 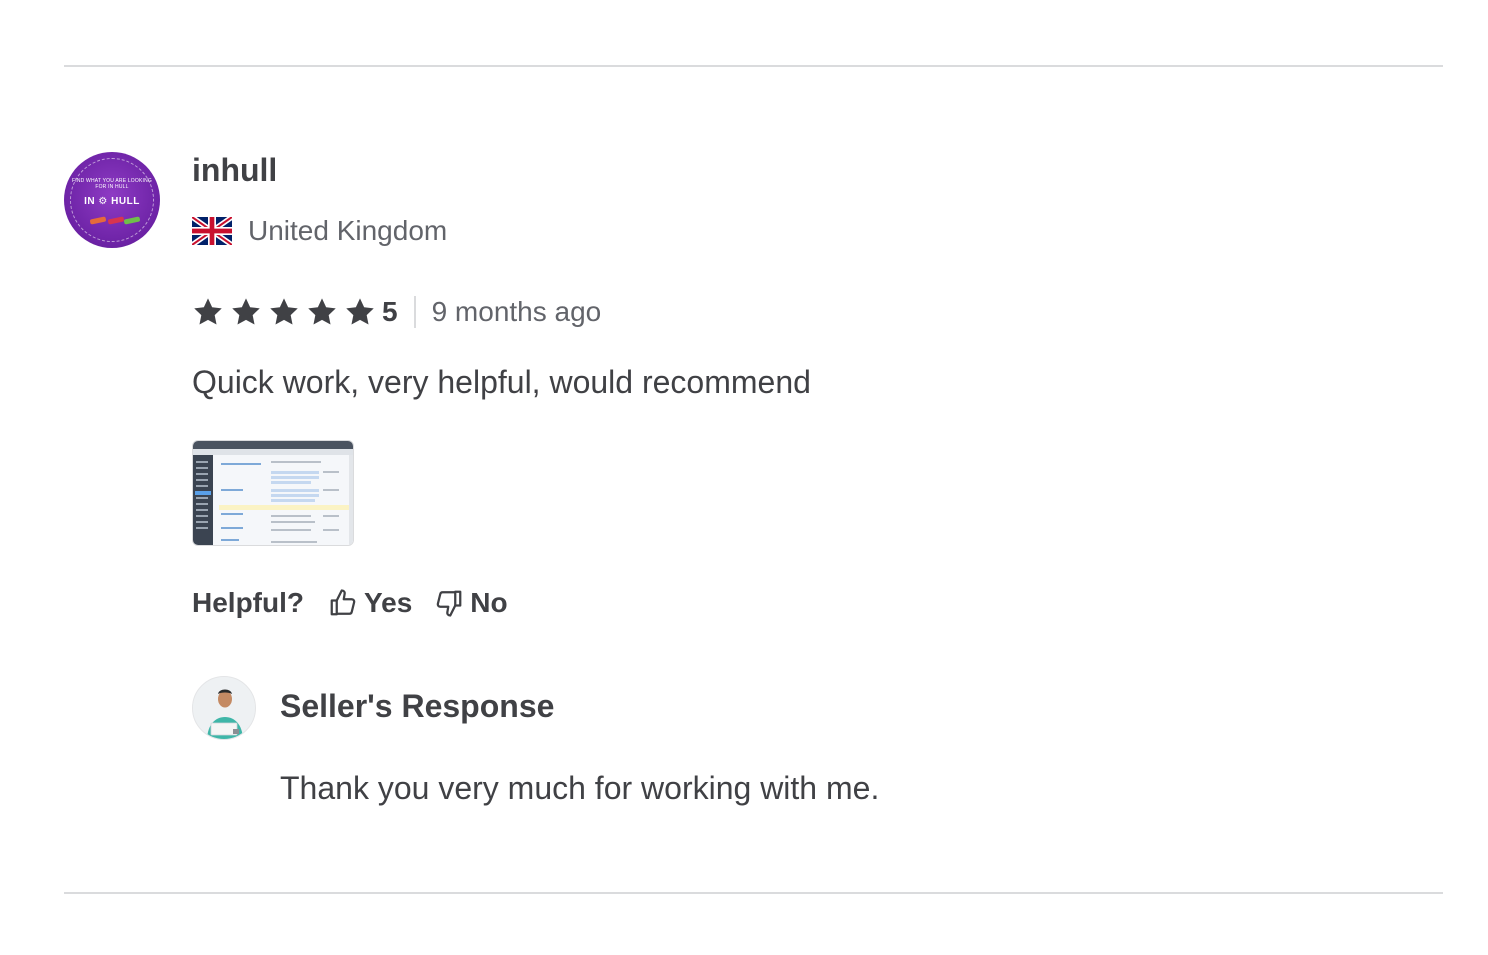 I want to click on helpful-label: Helpful?, so click(x=248, y=602).